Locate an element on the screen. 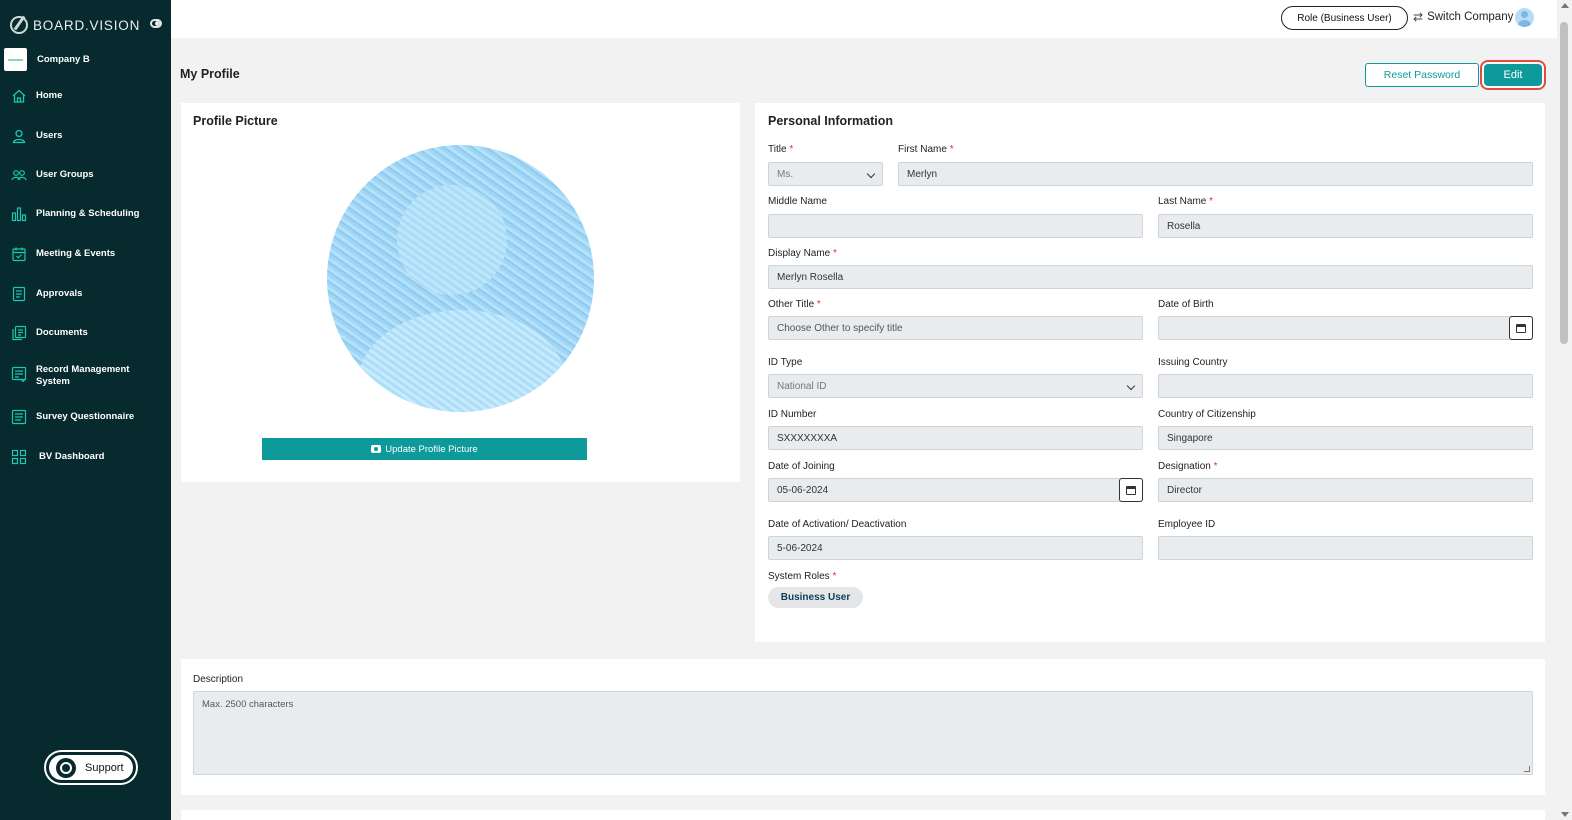 This screenshot has height=820, width=1572. support-button: Support is located at coordinates (91, 767).